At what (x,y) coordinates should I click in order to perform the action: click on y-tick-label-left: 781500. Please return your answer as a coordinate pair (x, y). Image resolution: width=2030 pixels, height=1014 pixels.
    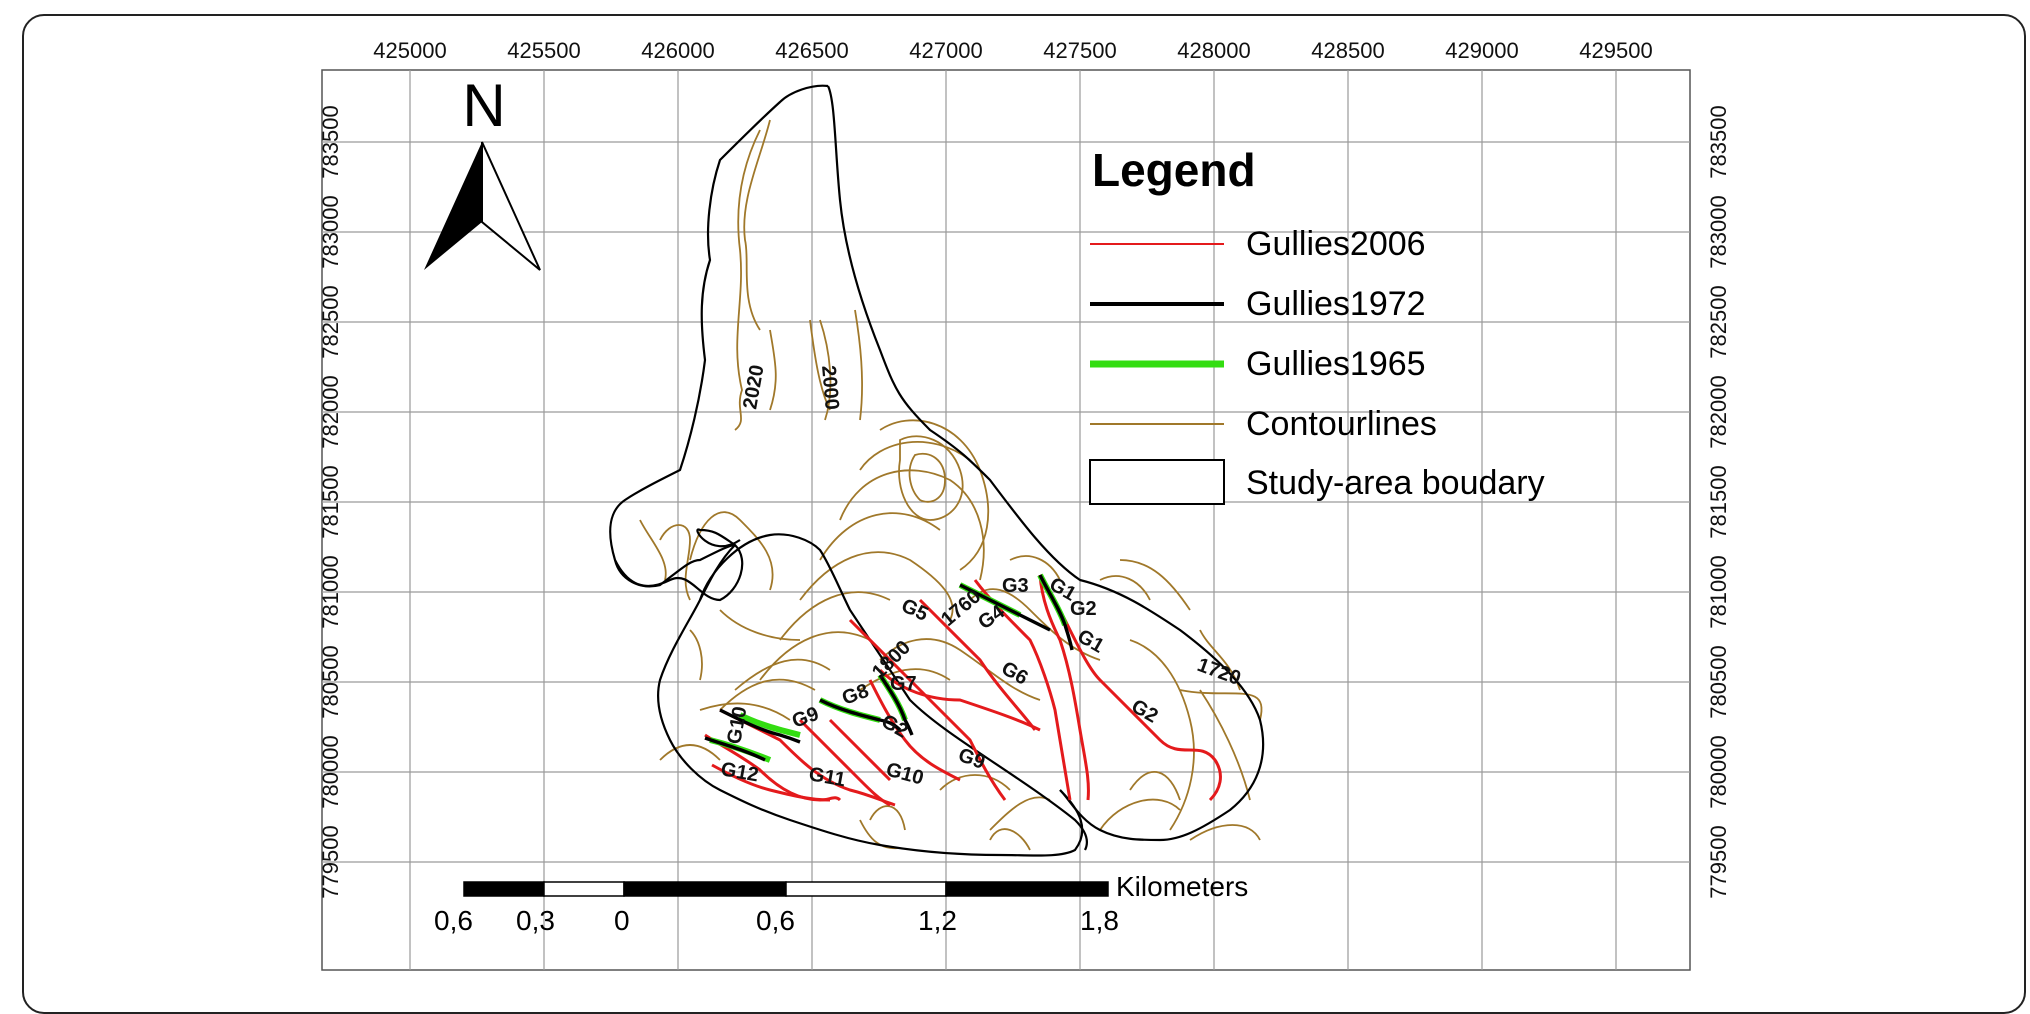
    Looking at the image, I should click on (330, 501).